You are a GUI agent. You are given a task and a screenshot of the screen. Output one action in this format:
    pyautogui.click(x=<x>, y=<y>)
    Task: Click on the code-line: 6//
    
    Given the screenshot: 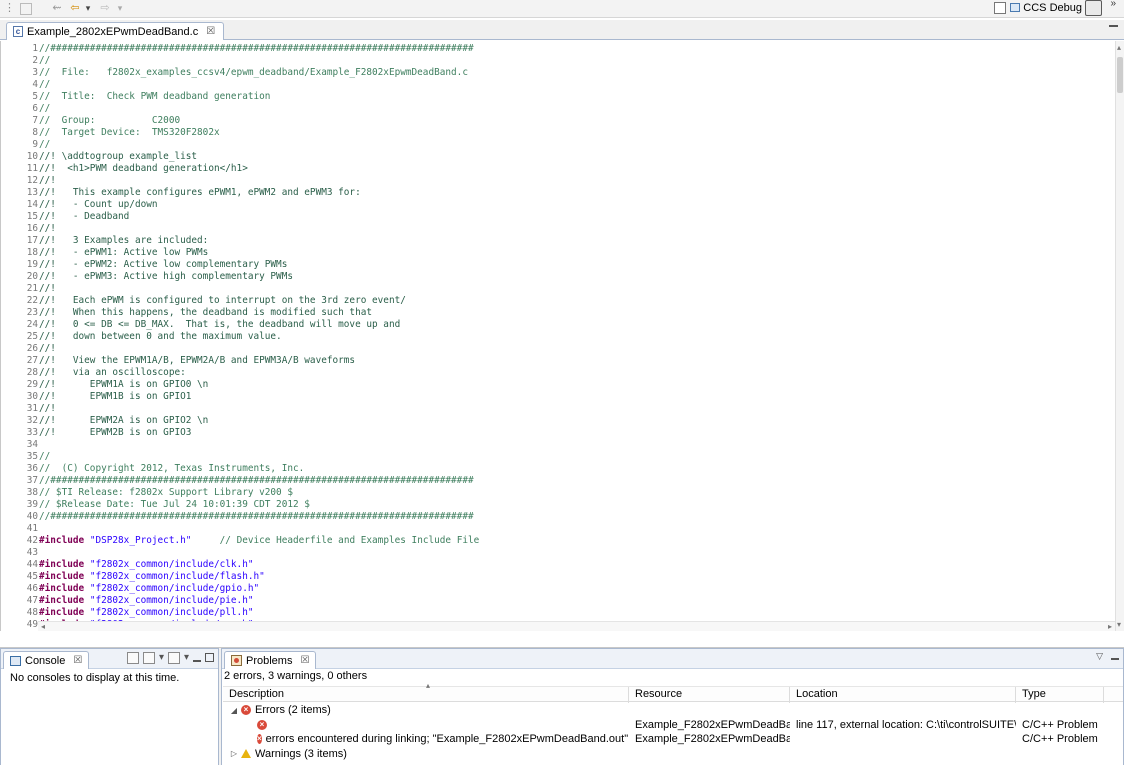 What is the action you would take?
    pyautogui.click(x=556, y=109)
    